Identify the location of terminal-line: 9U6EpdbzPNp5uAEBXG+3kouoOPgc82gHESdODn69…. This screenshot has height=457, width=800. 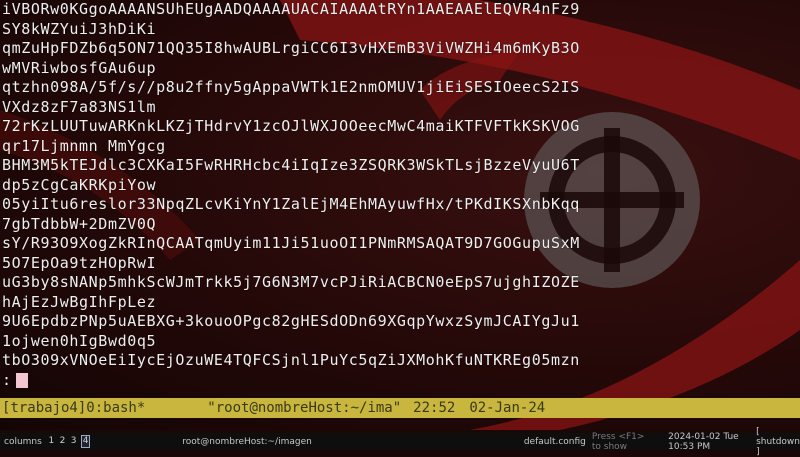
(291, 321).